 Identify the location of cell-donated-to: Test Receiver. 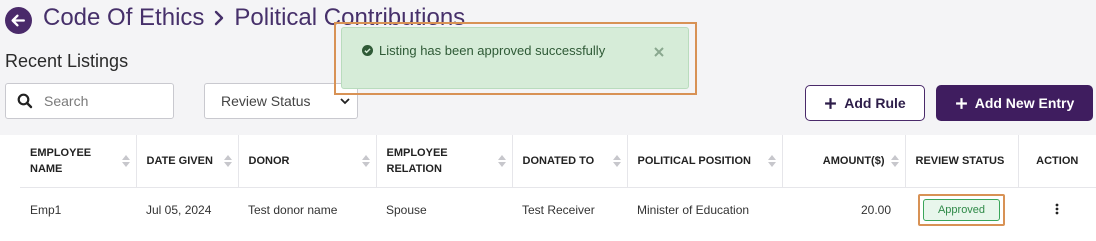
(558, 210).